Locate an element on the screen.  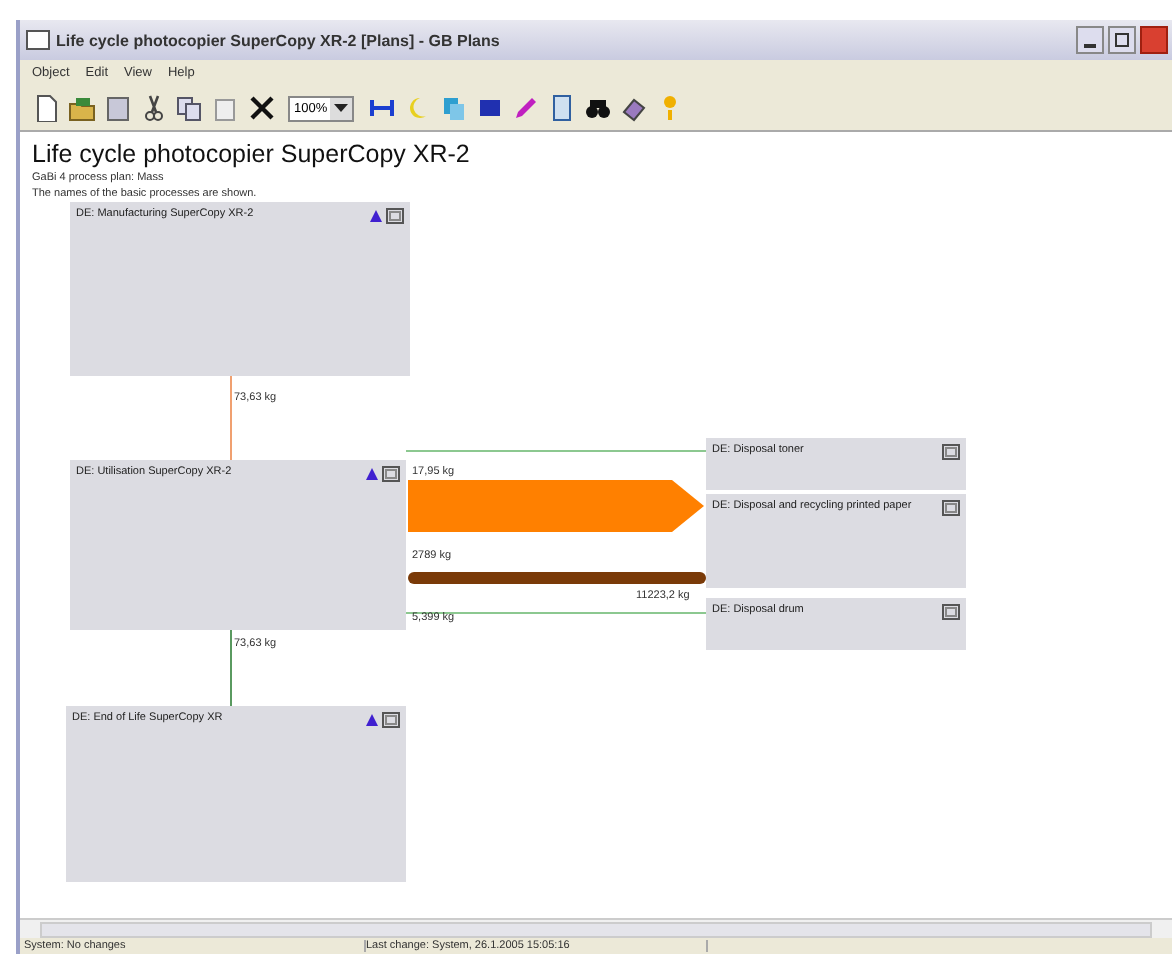
plan-title: Life cycle photocopier SuperCopy XR-2 is located at coordinates (252, 155).